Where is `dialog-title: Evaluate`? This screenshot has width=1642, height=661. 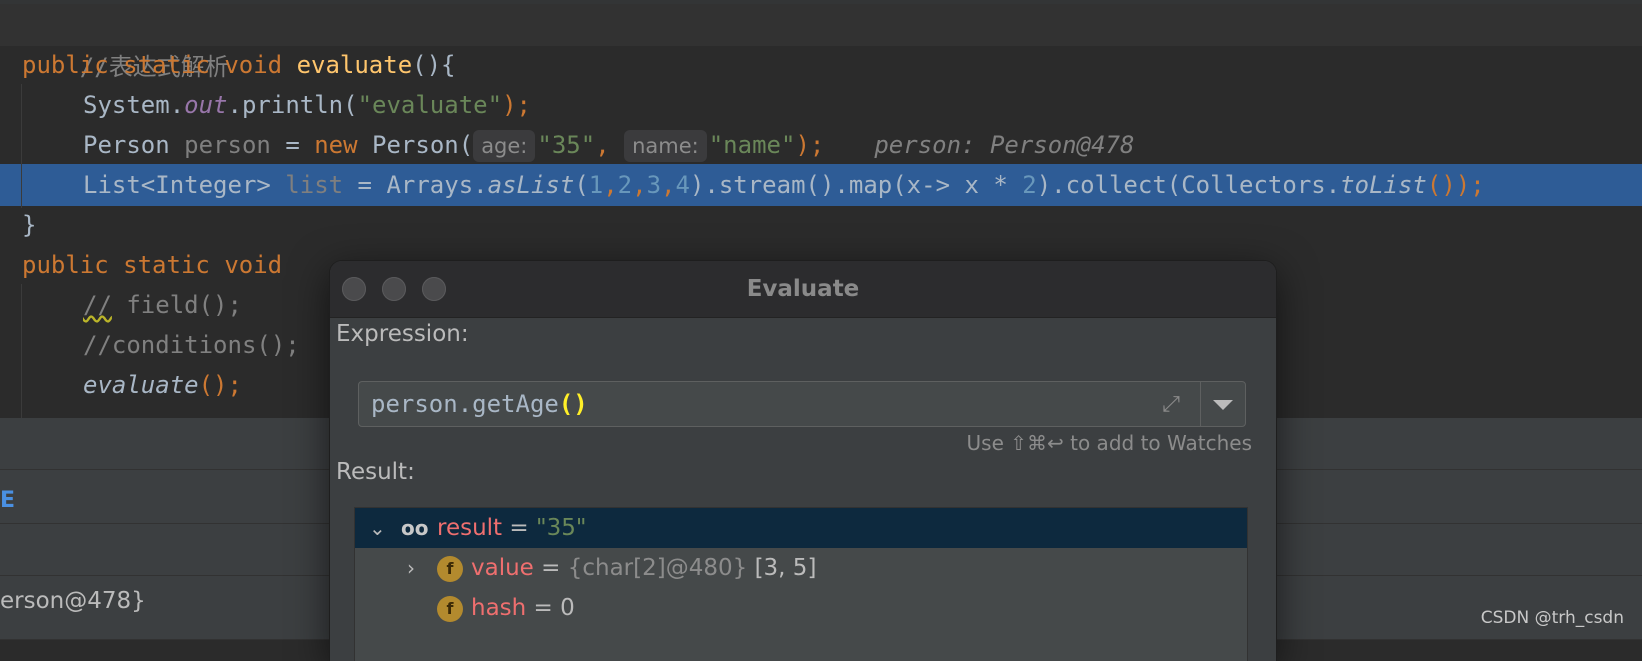 dialog-title: Evaluate is located at coordinates (803, 289).